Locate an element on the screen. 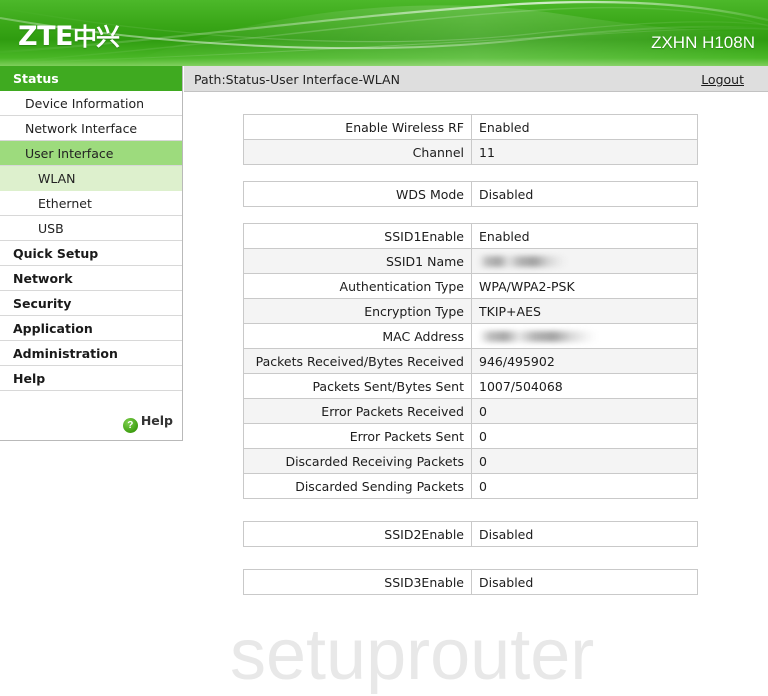  table-row: SSID3Enable Disabled is located at coordinates (470, 582).